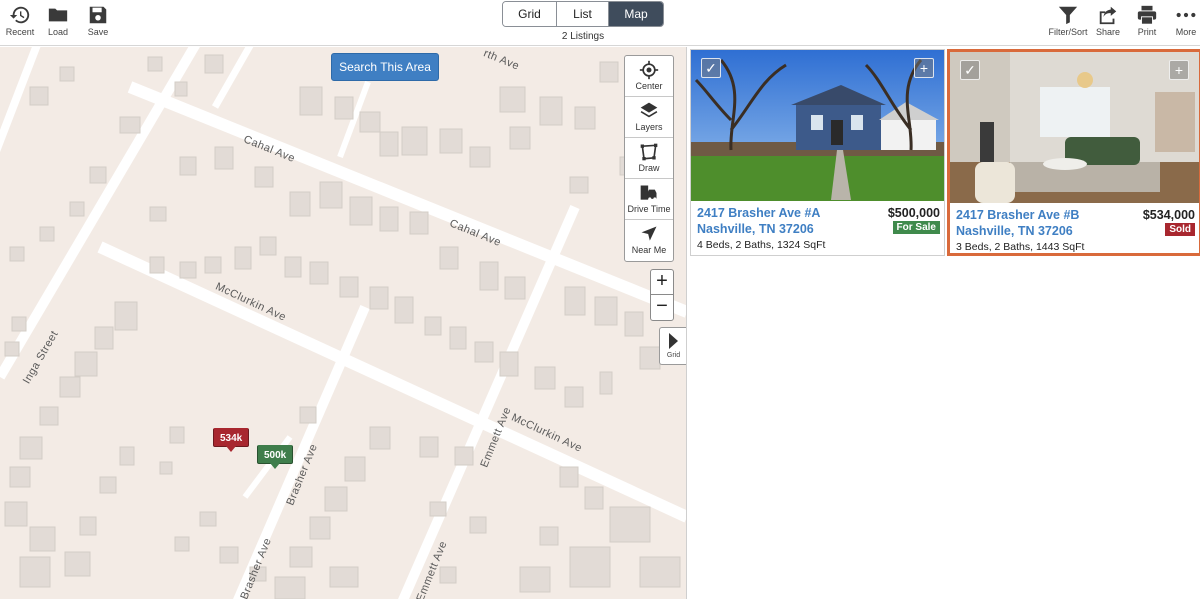 The width and height of the screenshot is (1200, 599). I want to click on zoom-in-button: +, so click(662, 282).